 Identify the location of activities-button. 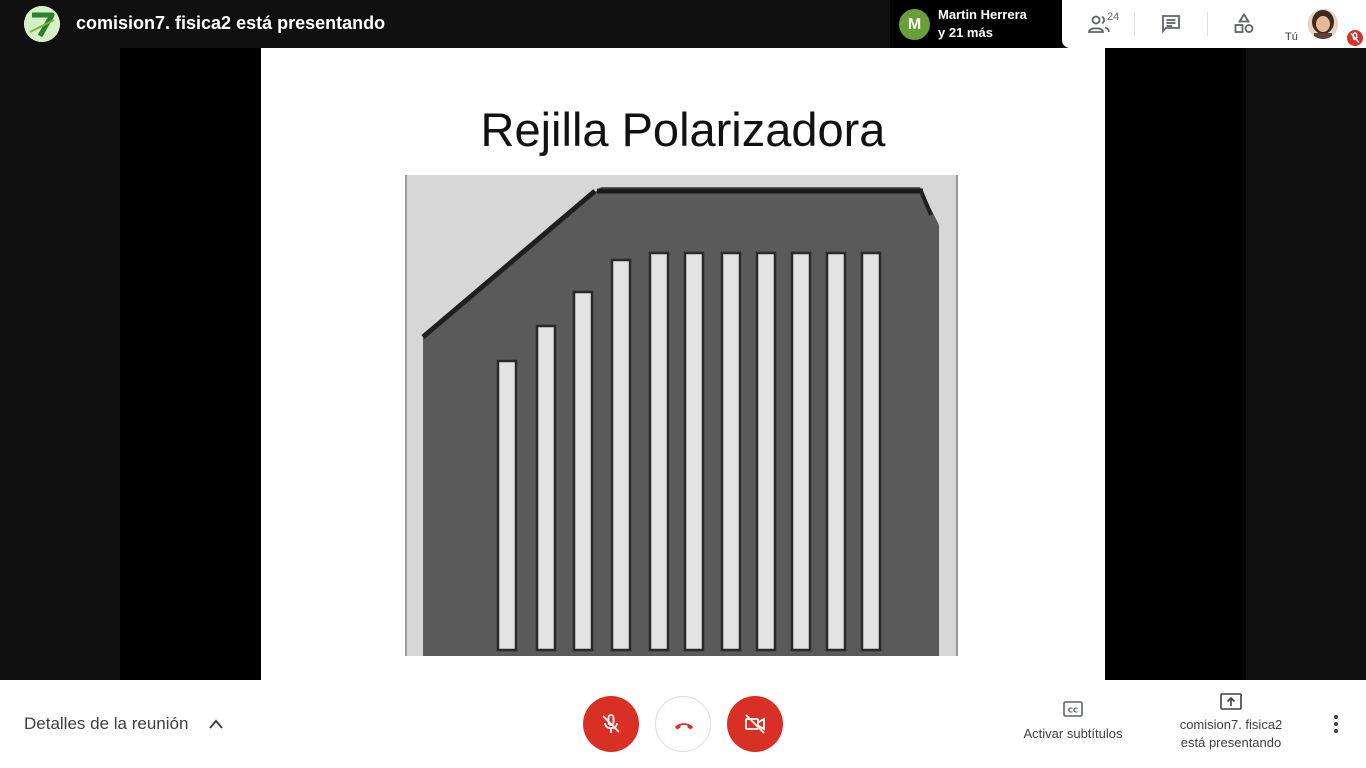
(1244, 24).